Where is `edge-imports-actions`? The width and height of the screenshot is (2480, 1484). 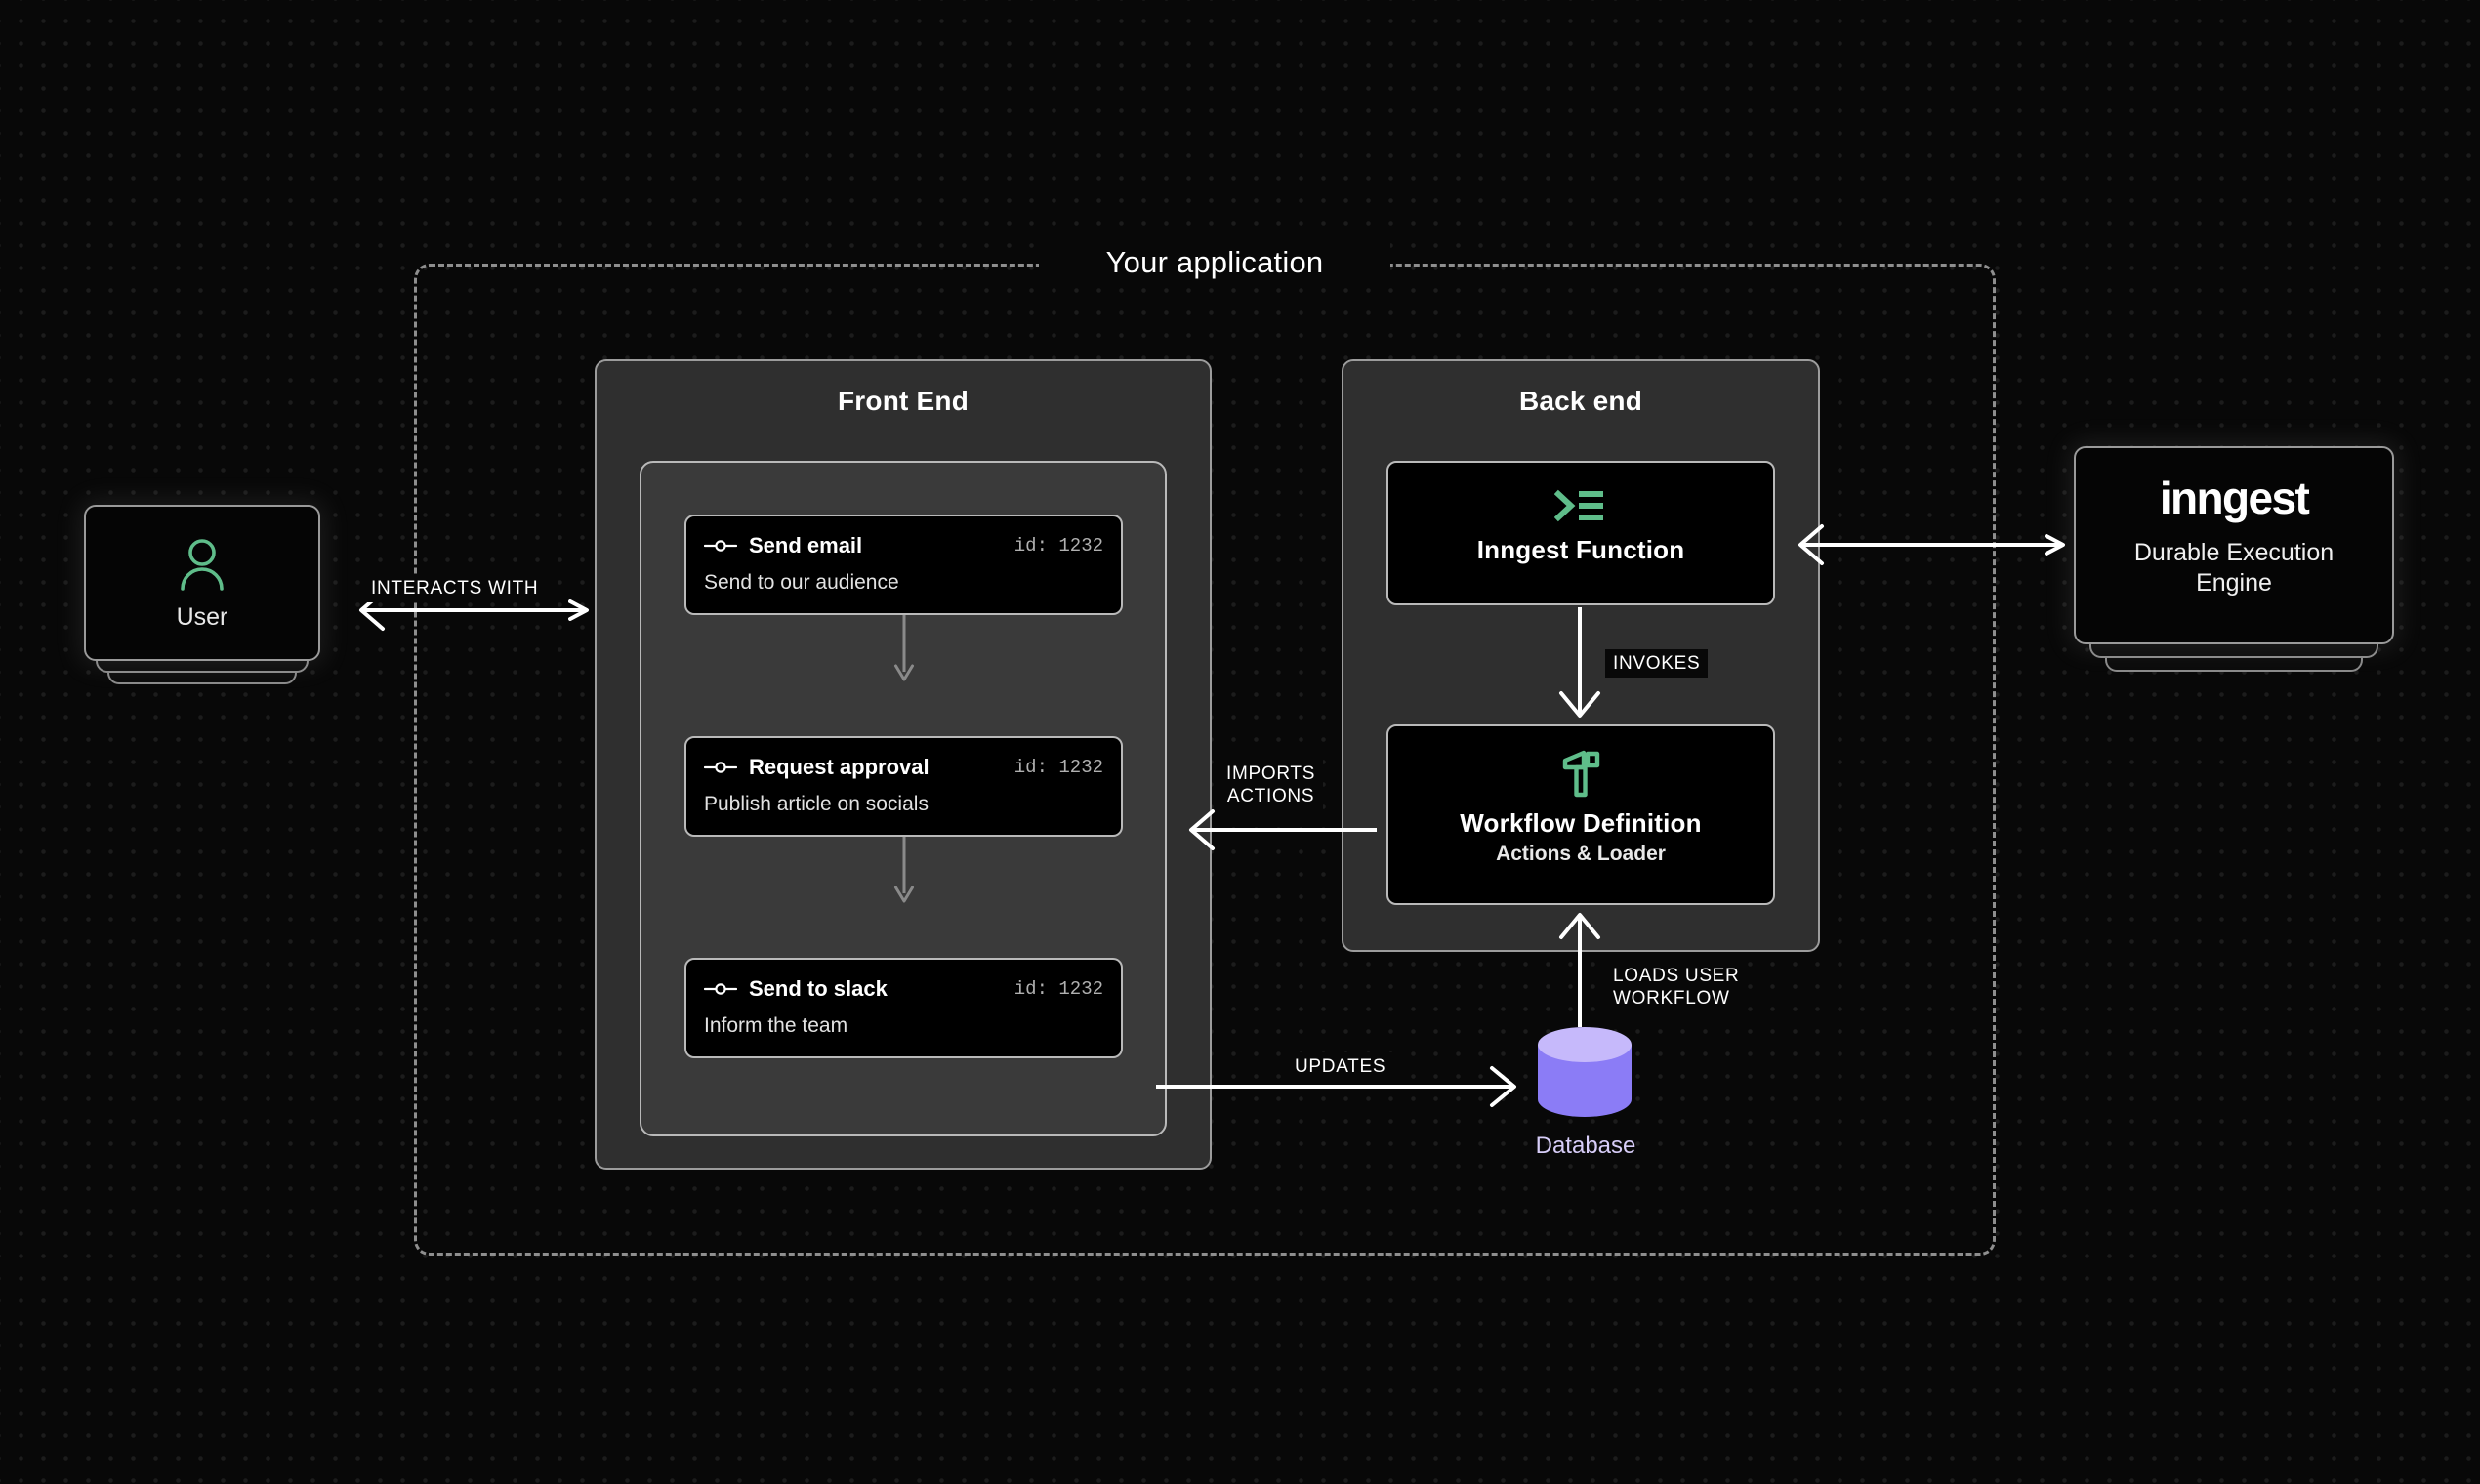 edge-imports-actions is located at coordinates (1283, 830).